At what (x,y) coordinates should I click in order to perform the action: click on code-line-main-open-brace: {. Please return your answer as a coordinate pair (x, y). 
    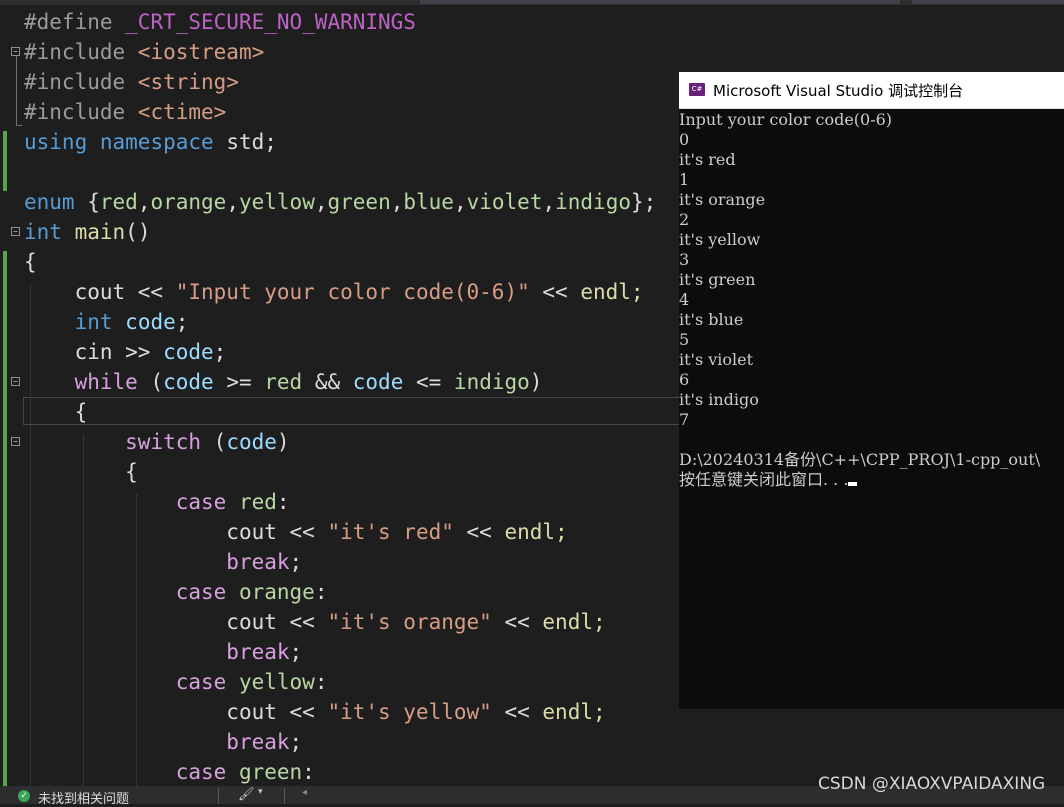
    Looking at the image, I should click on (30, 262).